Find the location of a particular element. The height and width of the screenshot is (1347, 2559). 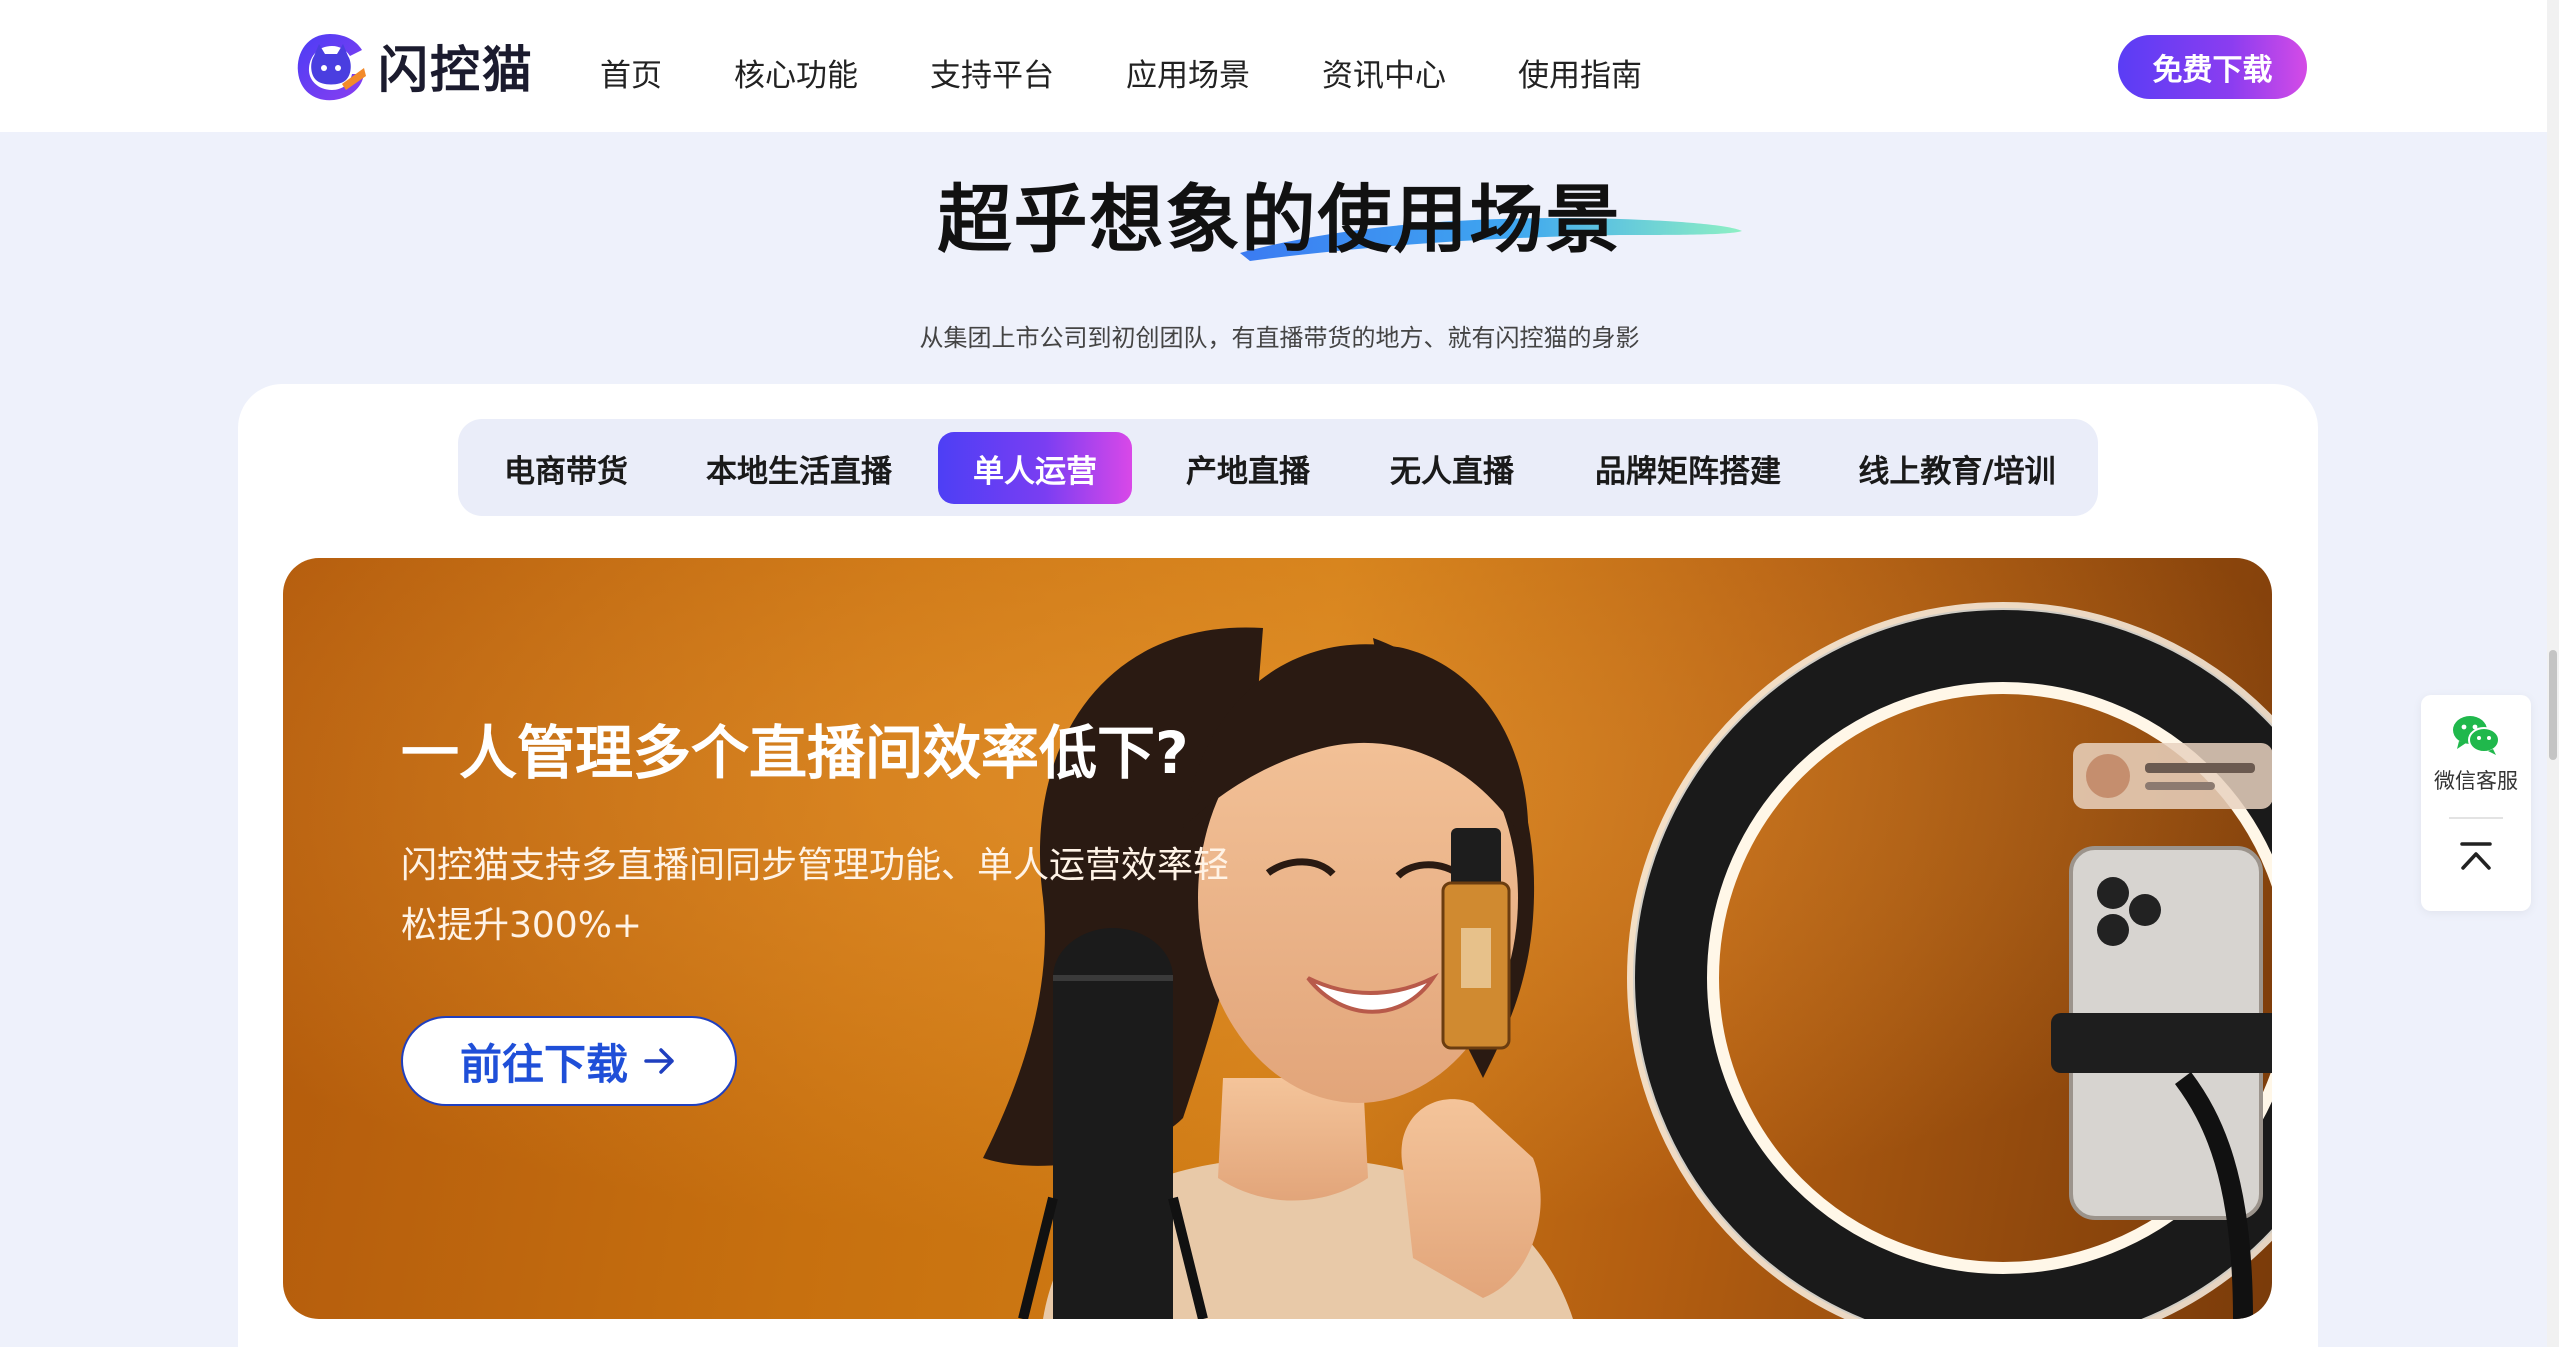

tab-local-life: 本地生活直播 is located at coordinates (799, 468).